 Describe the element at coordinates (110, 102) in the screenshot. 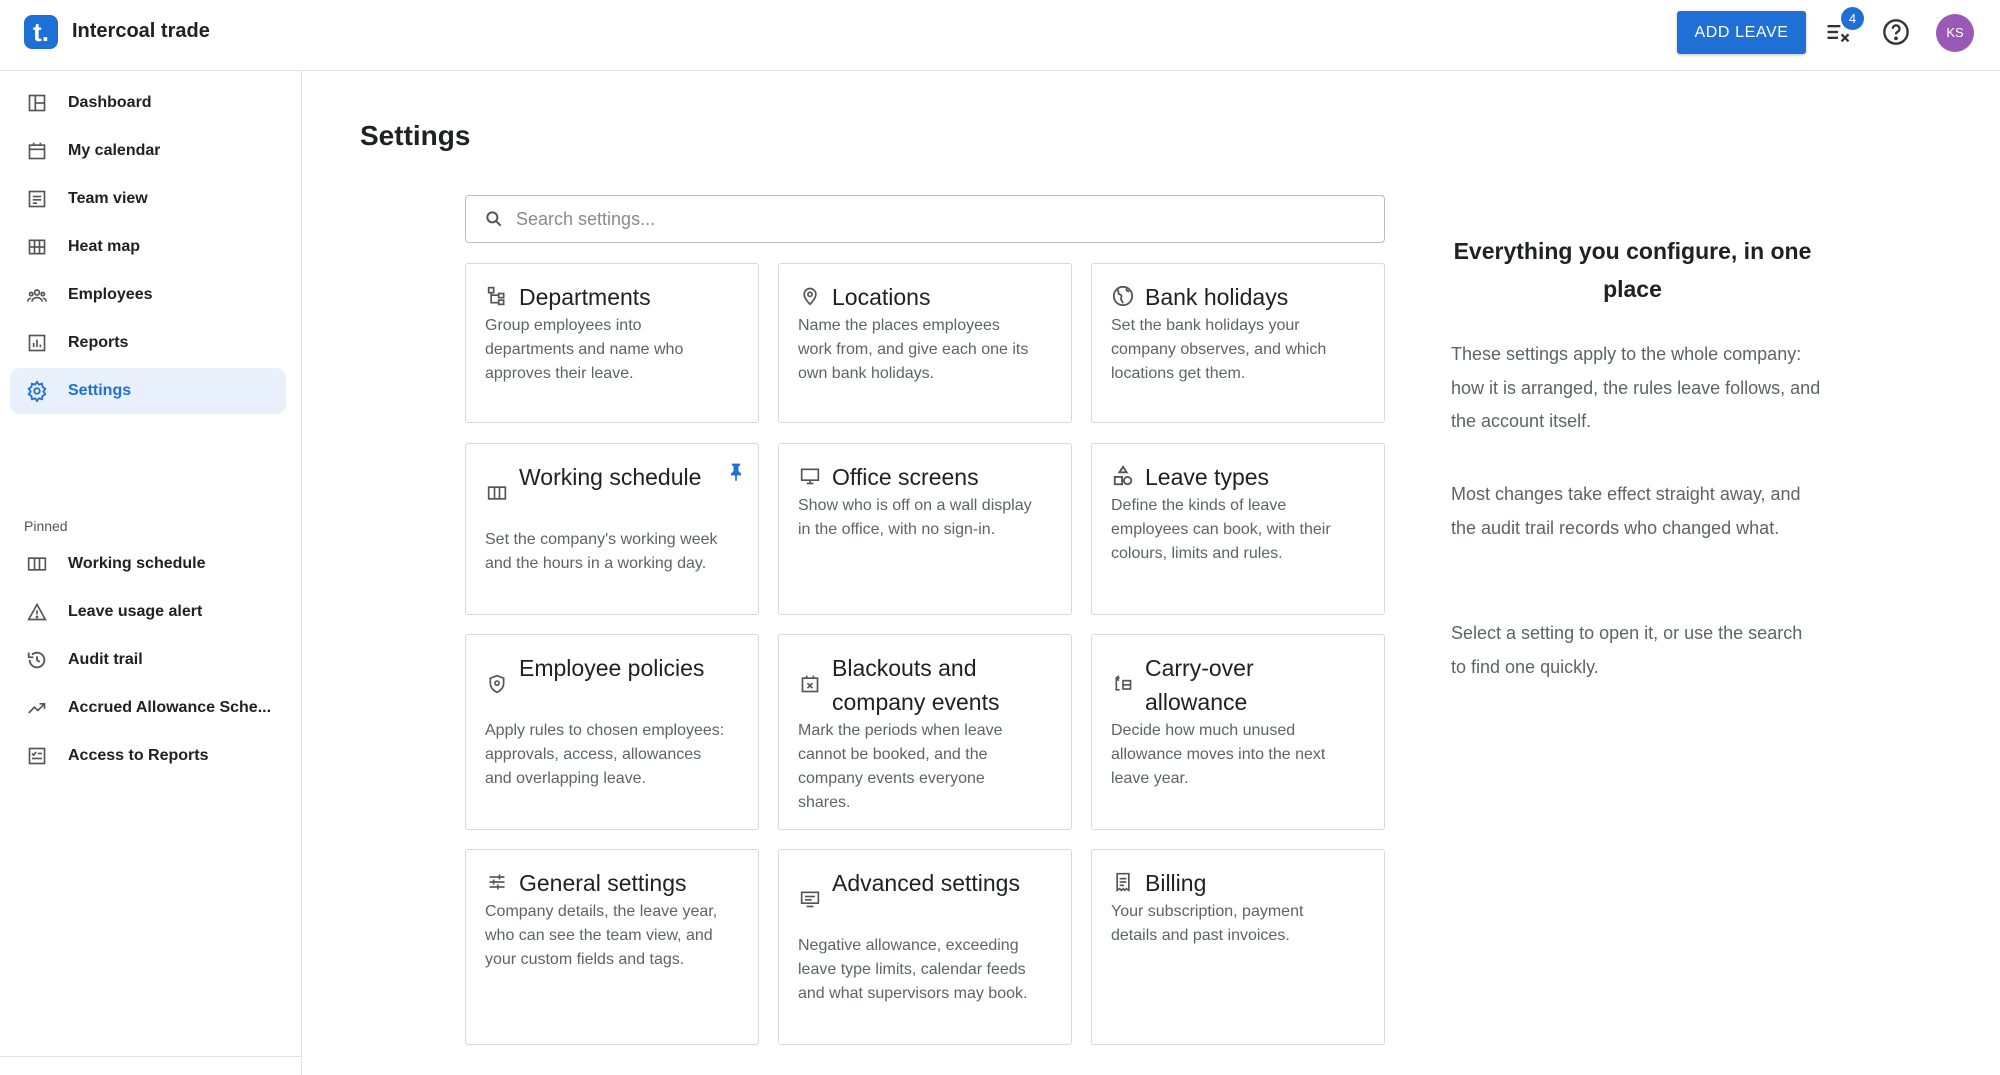

I see `sidebar-item-label: Dashboard` at that location.